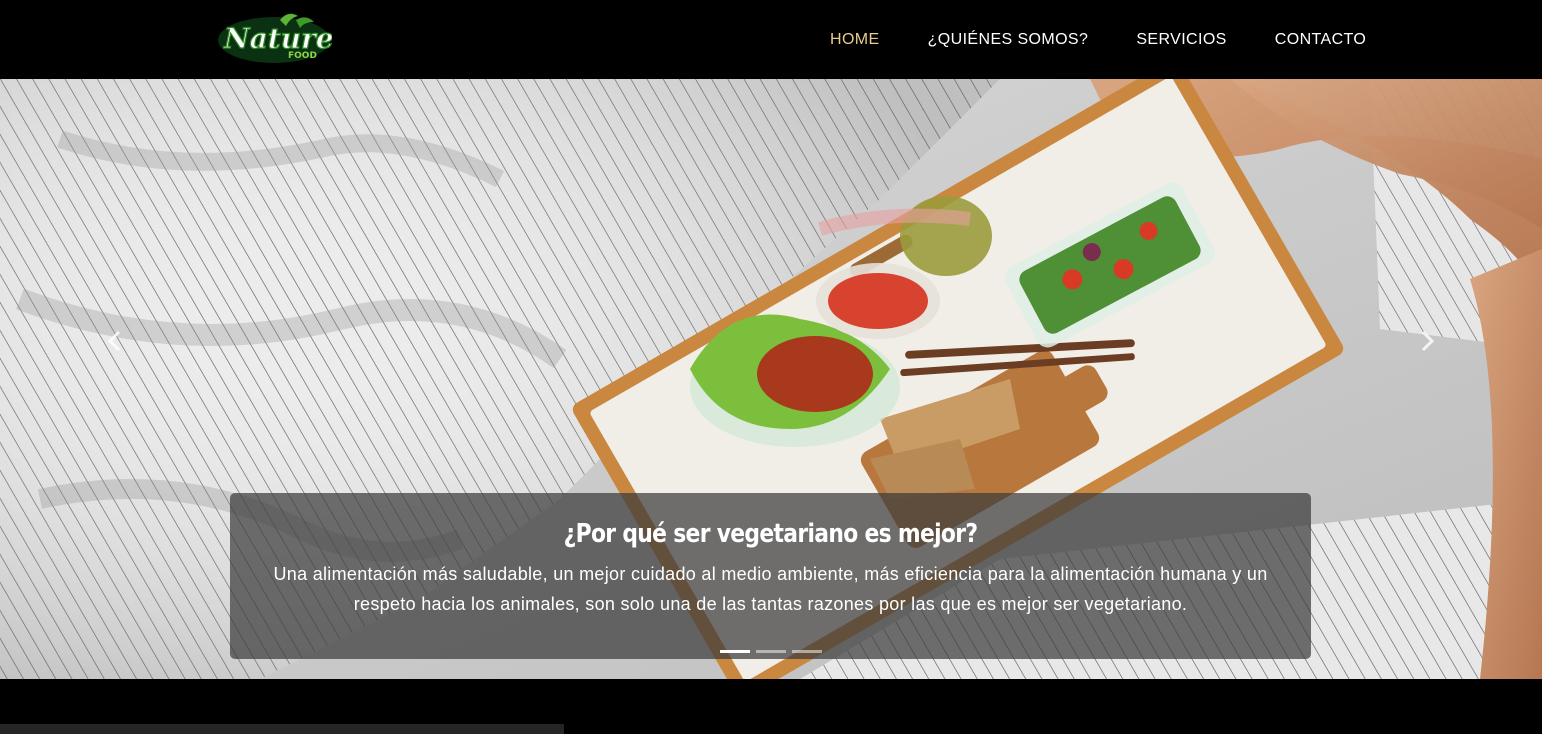 The height and width of the screenshot is (734, 1542). What do you see at coordinates (855, 40) in the screenshot?
I see `nav-link-home: HOME` at bounding box center [855, 40].